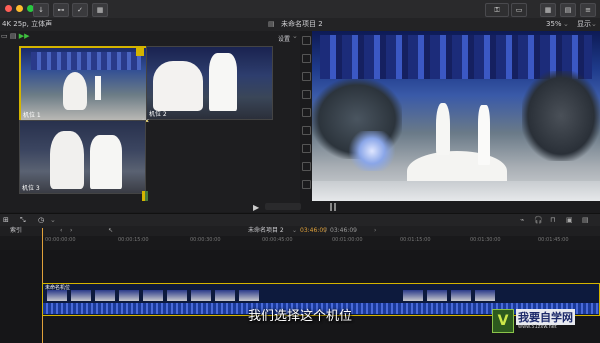 This screenshot has height=343, width=600. What do you see at coordinates (271, 24) in the screenshot?
I see `film-icon: ▤` at bounding box center [271, 24].